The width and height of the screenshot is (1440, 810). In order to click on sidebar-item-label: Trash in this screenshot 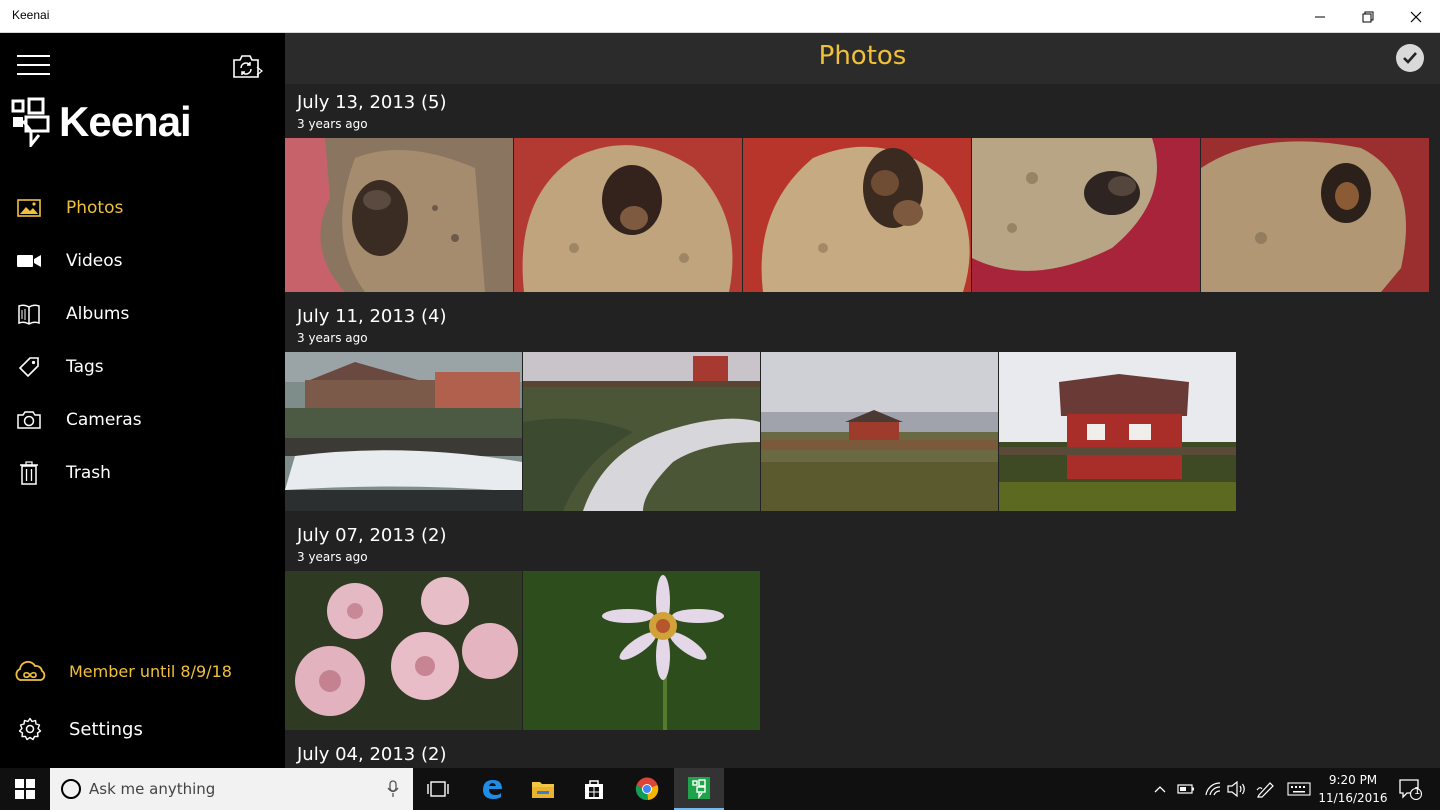, I will do `click(88, 472)`.